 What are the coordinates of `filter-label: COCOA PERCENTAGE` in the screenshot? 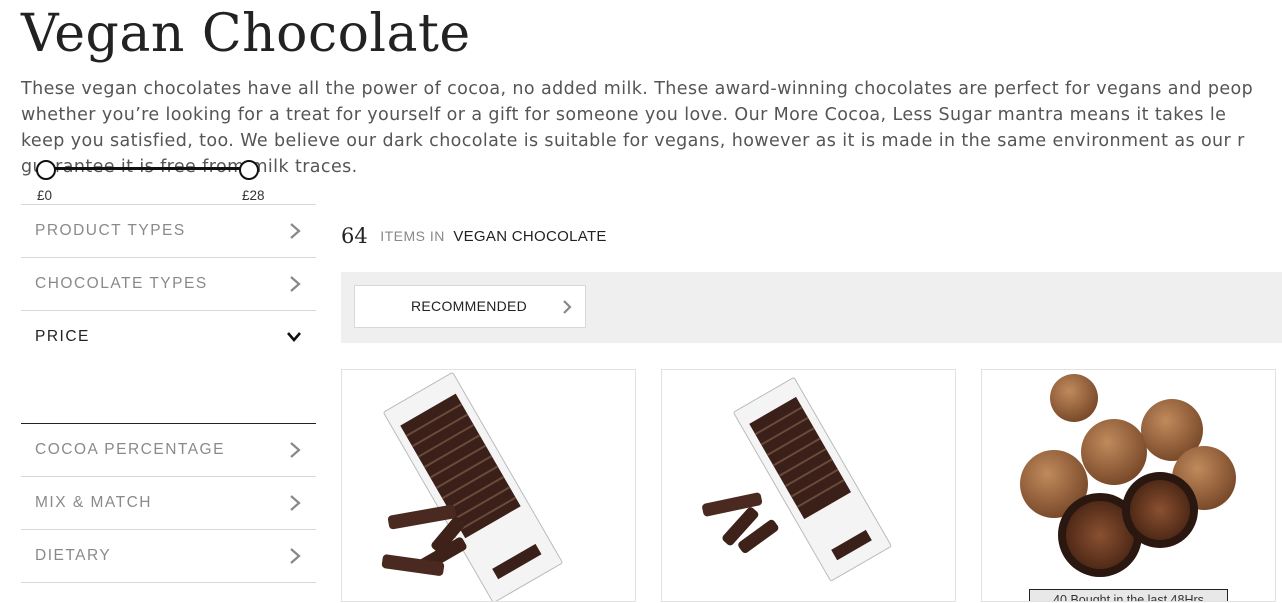 It's located at (130, 449).